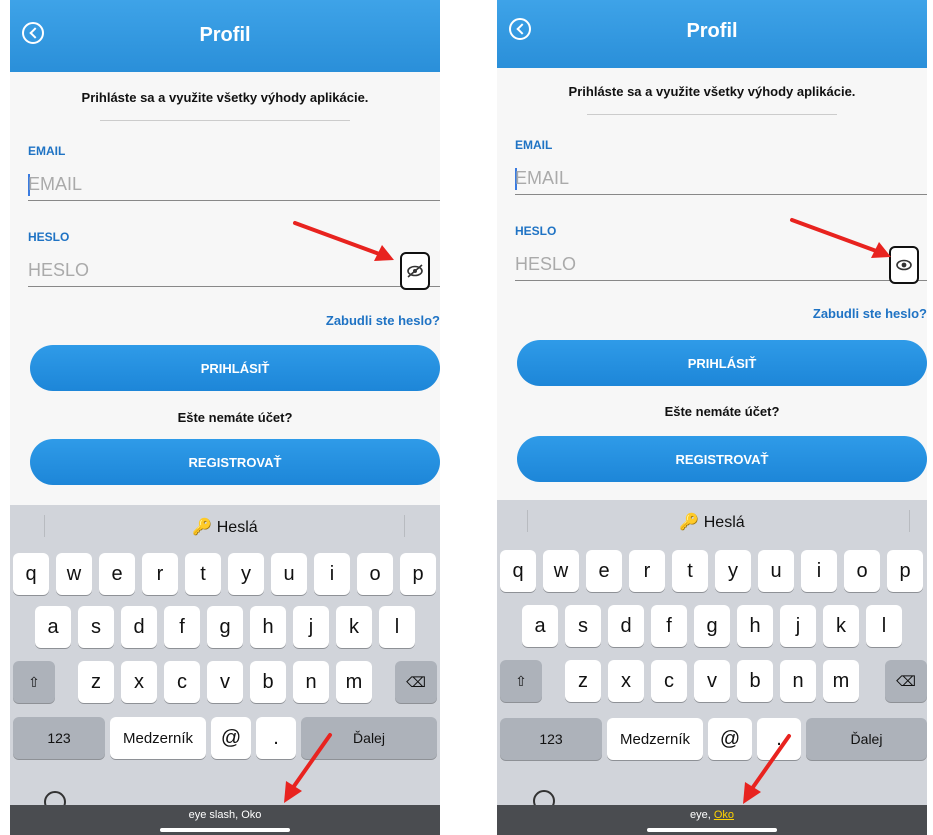 Image resolution: width=933 pixels, height=835 pixels. I want to click on eye-slash-icon, so click(415, 271).